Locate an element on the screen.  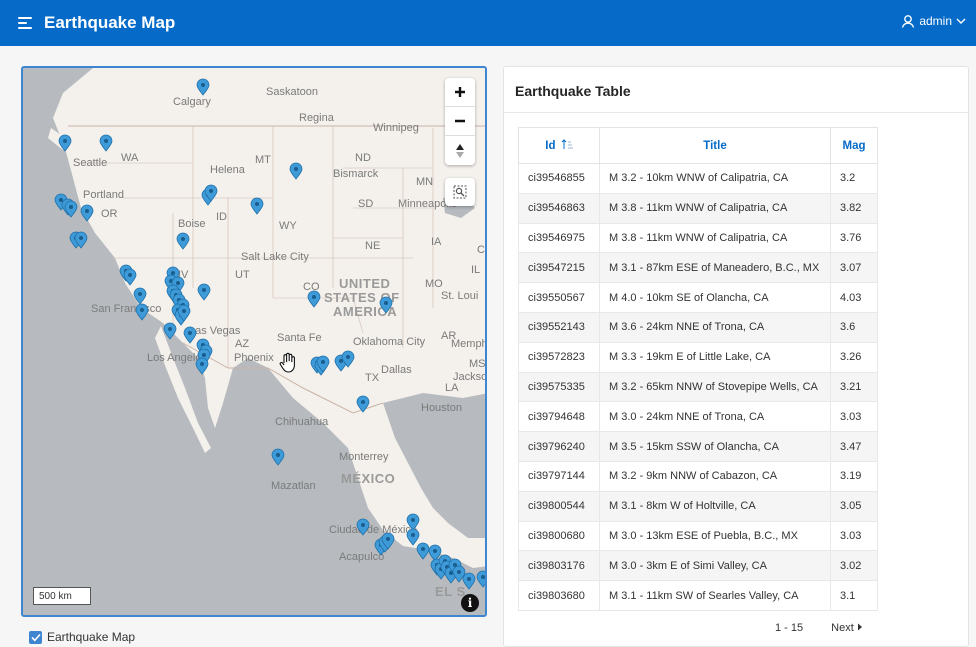
user-icon is located at coordinates (908, 21).